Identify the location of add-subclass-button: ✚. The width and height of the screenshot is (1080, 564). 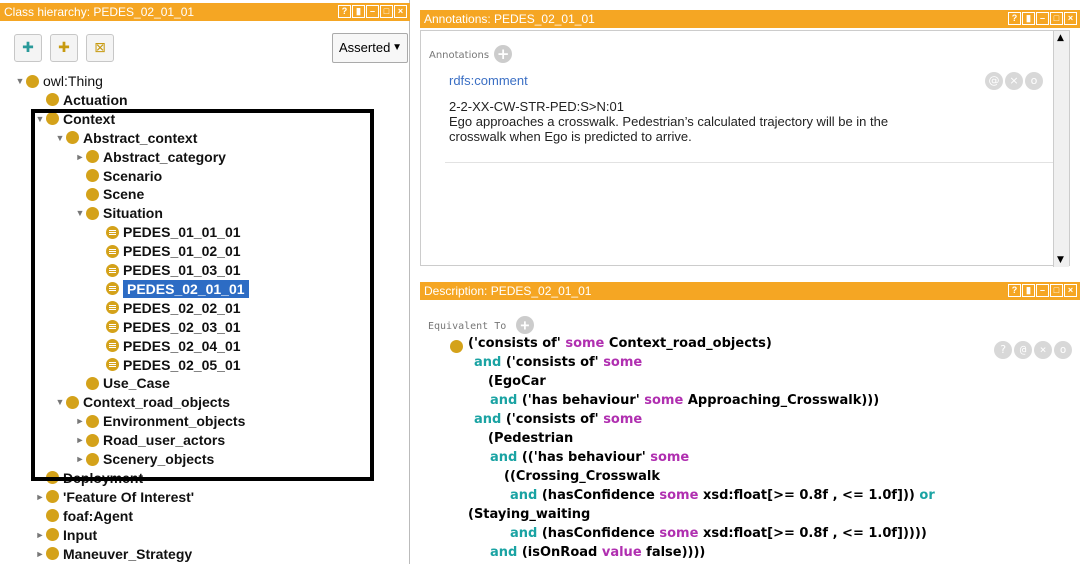
(28, 48).